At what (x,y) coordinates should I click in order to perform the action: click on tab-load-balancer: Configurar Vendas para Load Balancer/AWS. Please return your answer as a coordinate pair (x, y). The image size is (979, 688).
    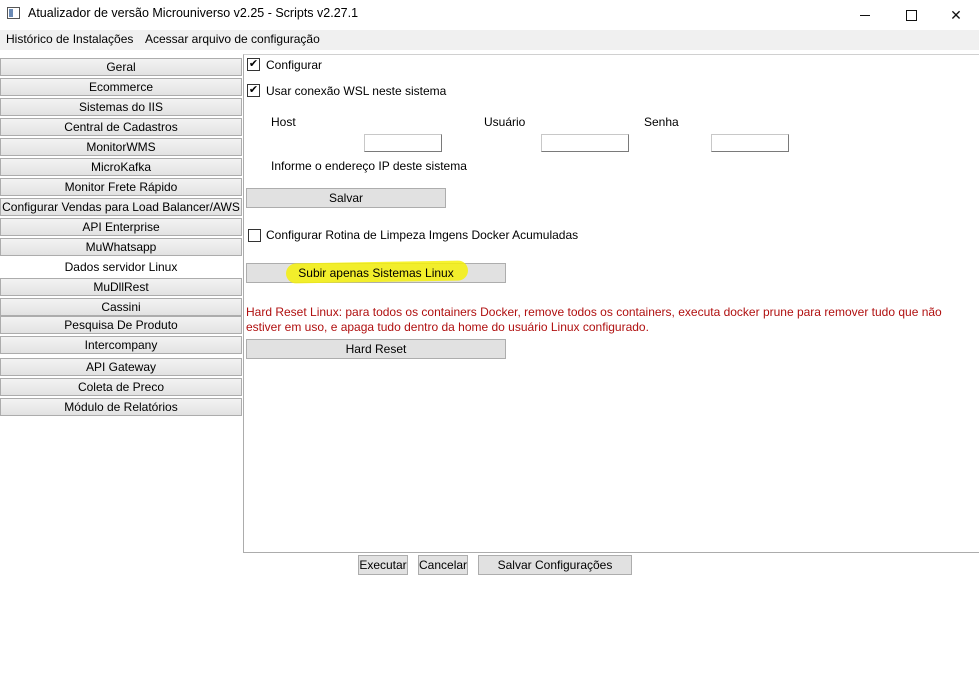
    Looking at the image, I should click on (121, 207).